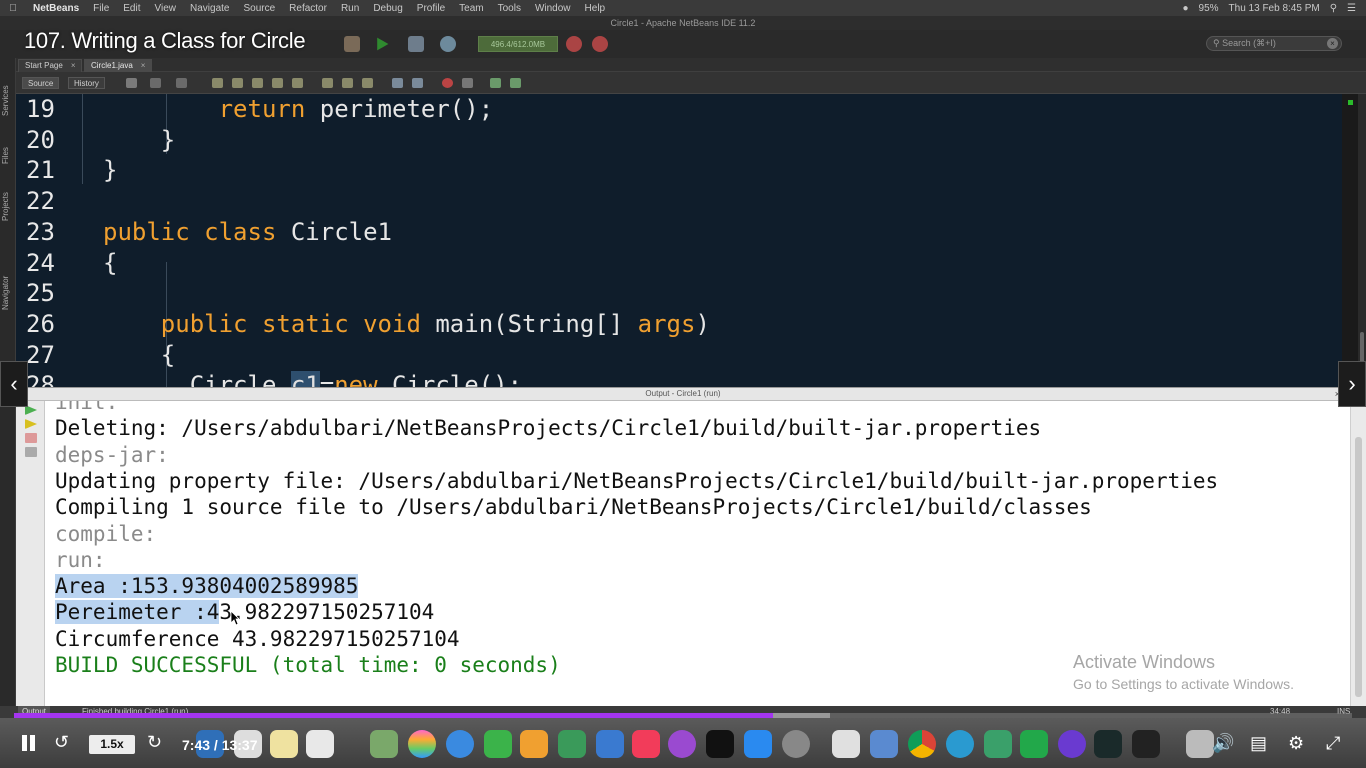 Image resolution: width=1366 pixels, height=768 pixels. Describe the element at coordinates (31, 438) in the screenshot. I see `stop-icon` at that location.